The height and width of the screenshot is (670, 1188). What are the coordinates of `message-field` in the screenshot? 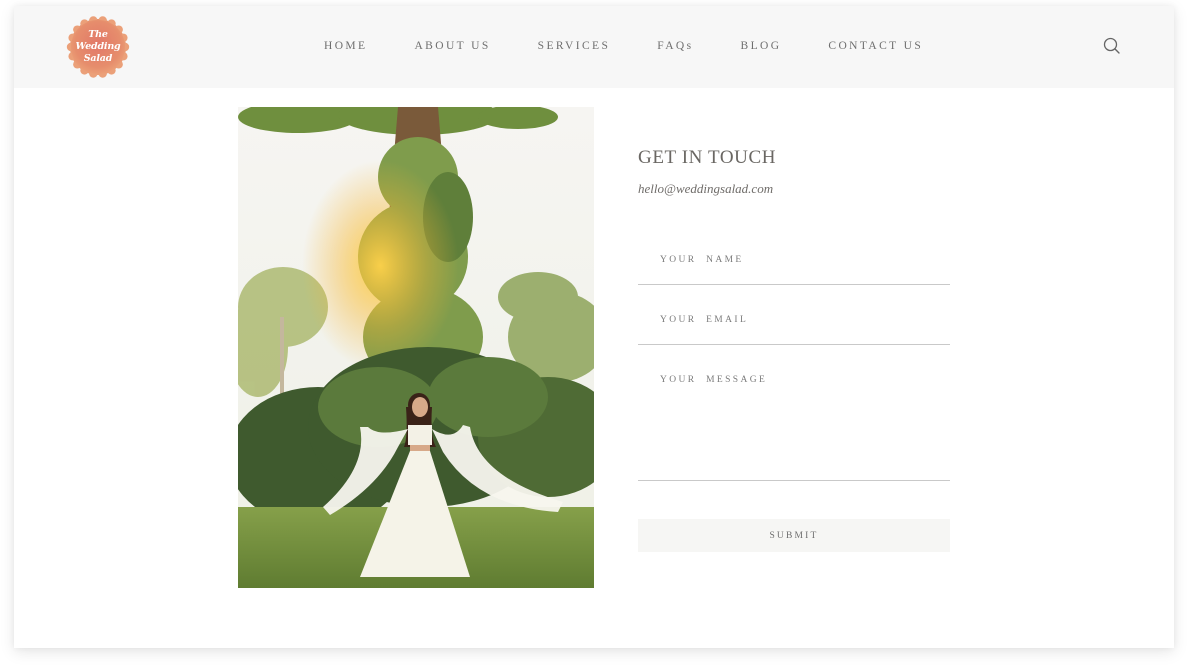 It's located at (794, 425).